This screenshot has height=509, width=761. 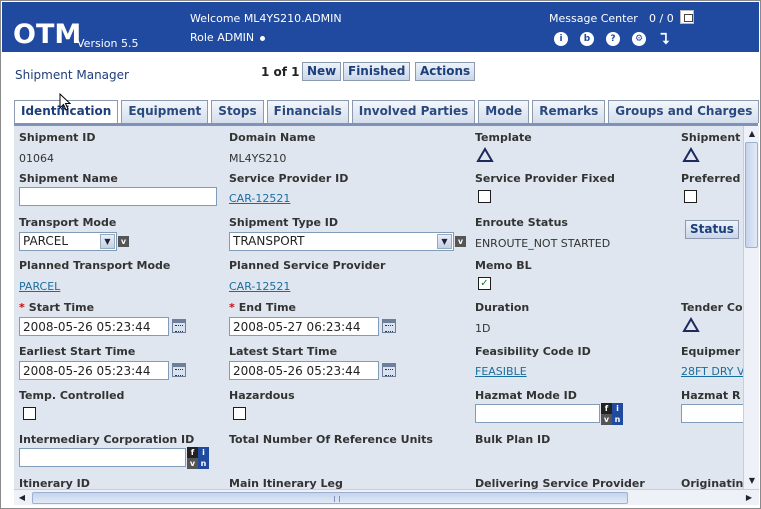 What do you see at coordinates (712, 307) in the screenshot?
I see `tender-col4-label: Tender Co` at bounding box center [712, 307].